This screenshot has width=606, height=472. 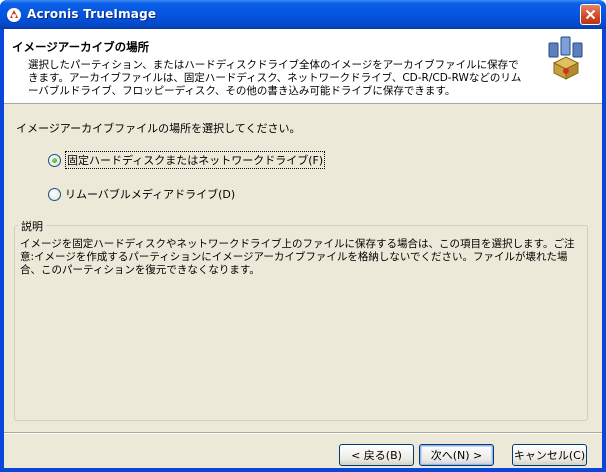 What do you see at coordinates (14, 15) in the screenshot?
I see `acronis-app-icon` at bounding box center [14, 15].